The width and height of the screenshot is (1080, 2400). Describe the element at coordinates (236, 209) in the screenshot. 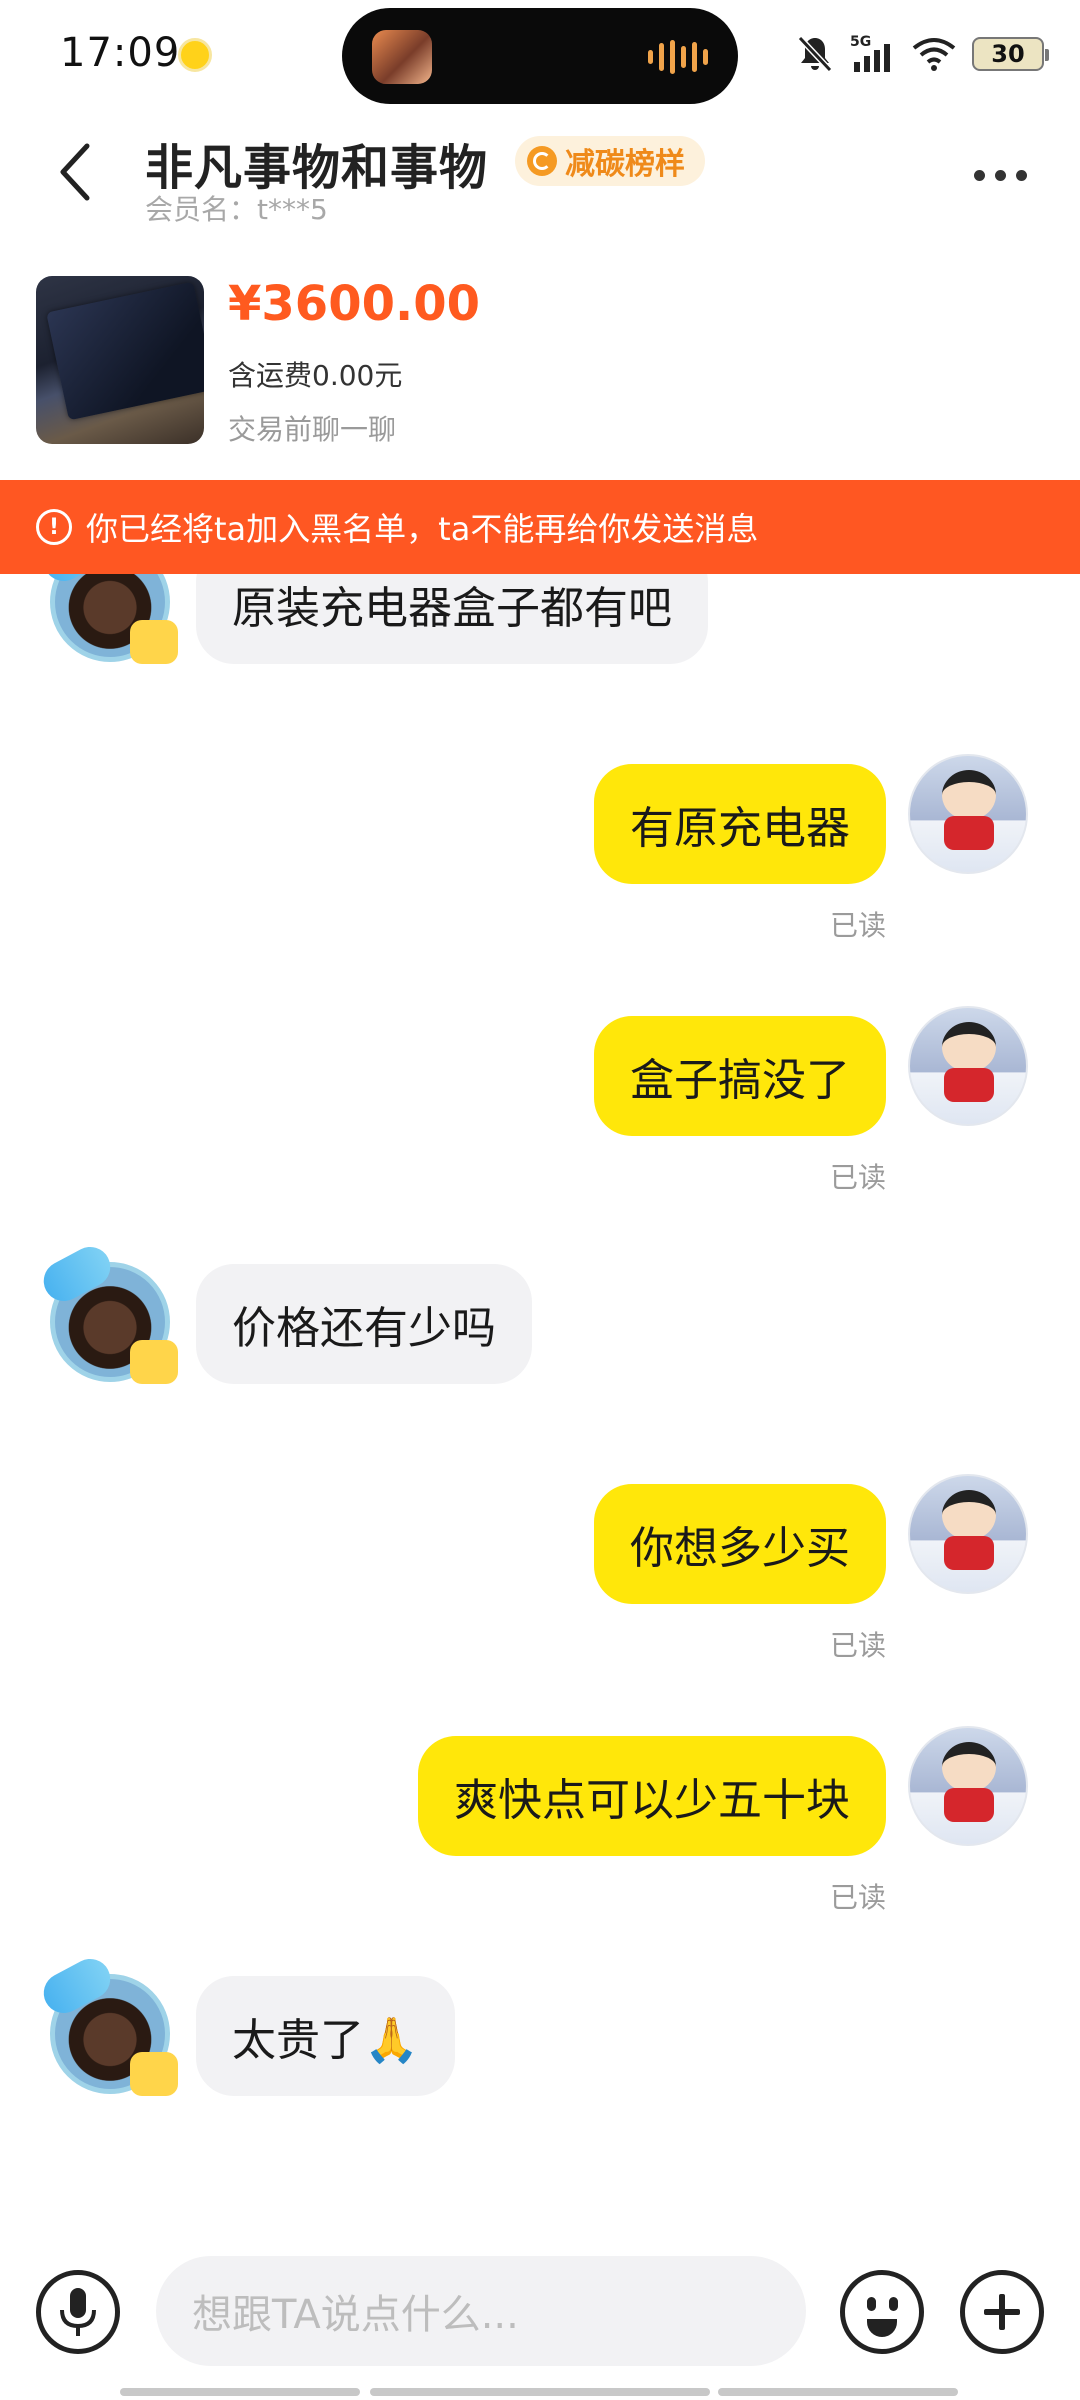

I see `member-name: 会员名：t***5` at that location.